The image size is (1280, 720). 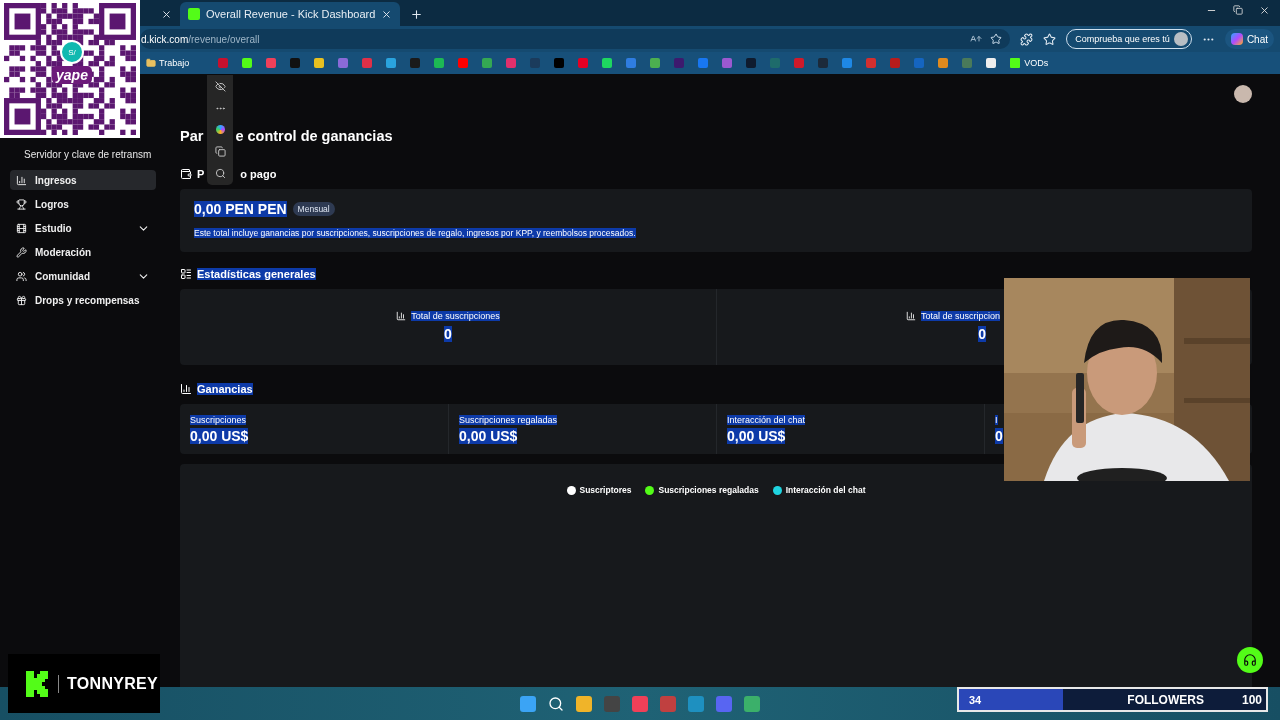 What do you see at coordinates (415, 233) in the screenshot?
I see `payment-note: Este total incluye ganancias por suscripciones, suscripciones de regalo, ingresos por KPP, y reembolsos procesados.` at bounding box center [415, 233].